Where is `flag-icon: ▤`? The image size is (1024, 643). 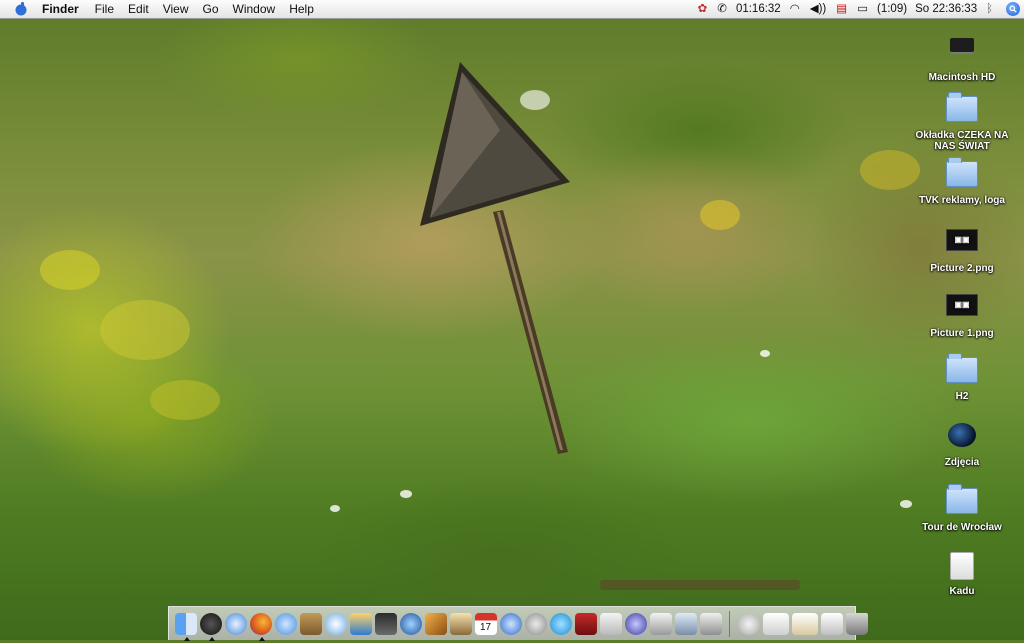
flag-icon: ▤ is located at coordinates (841, 9).